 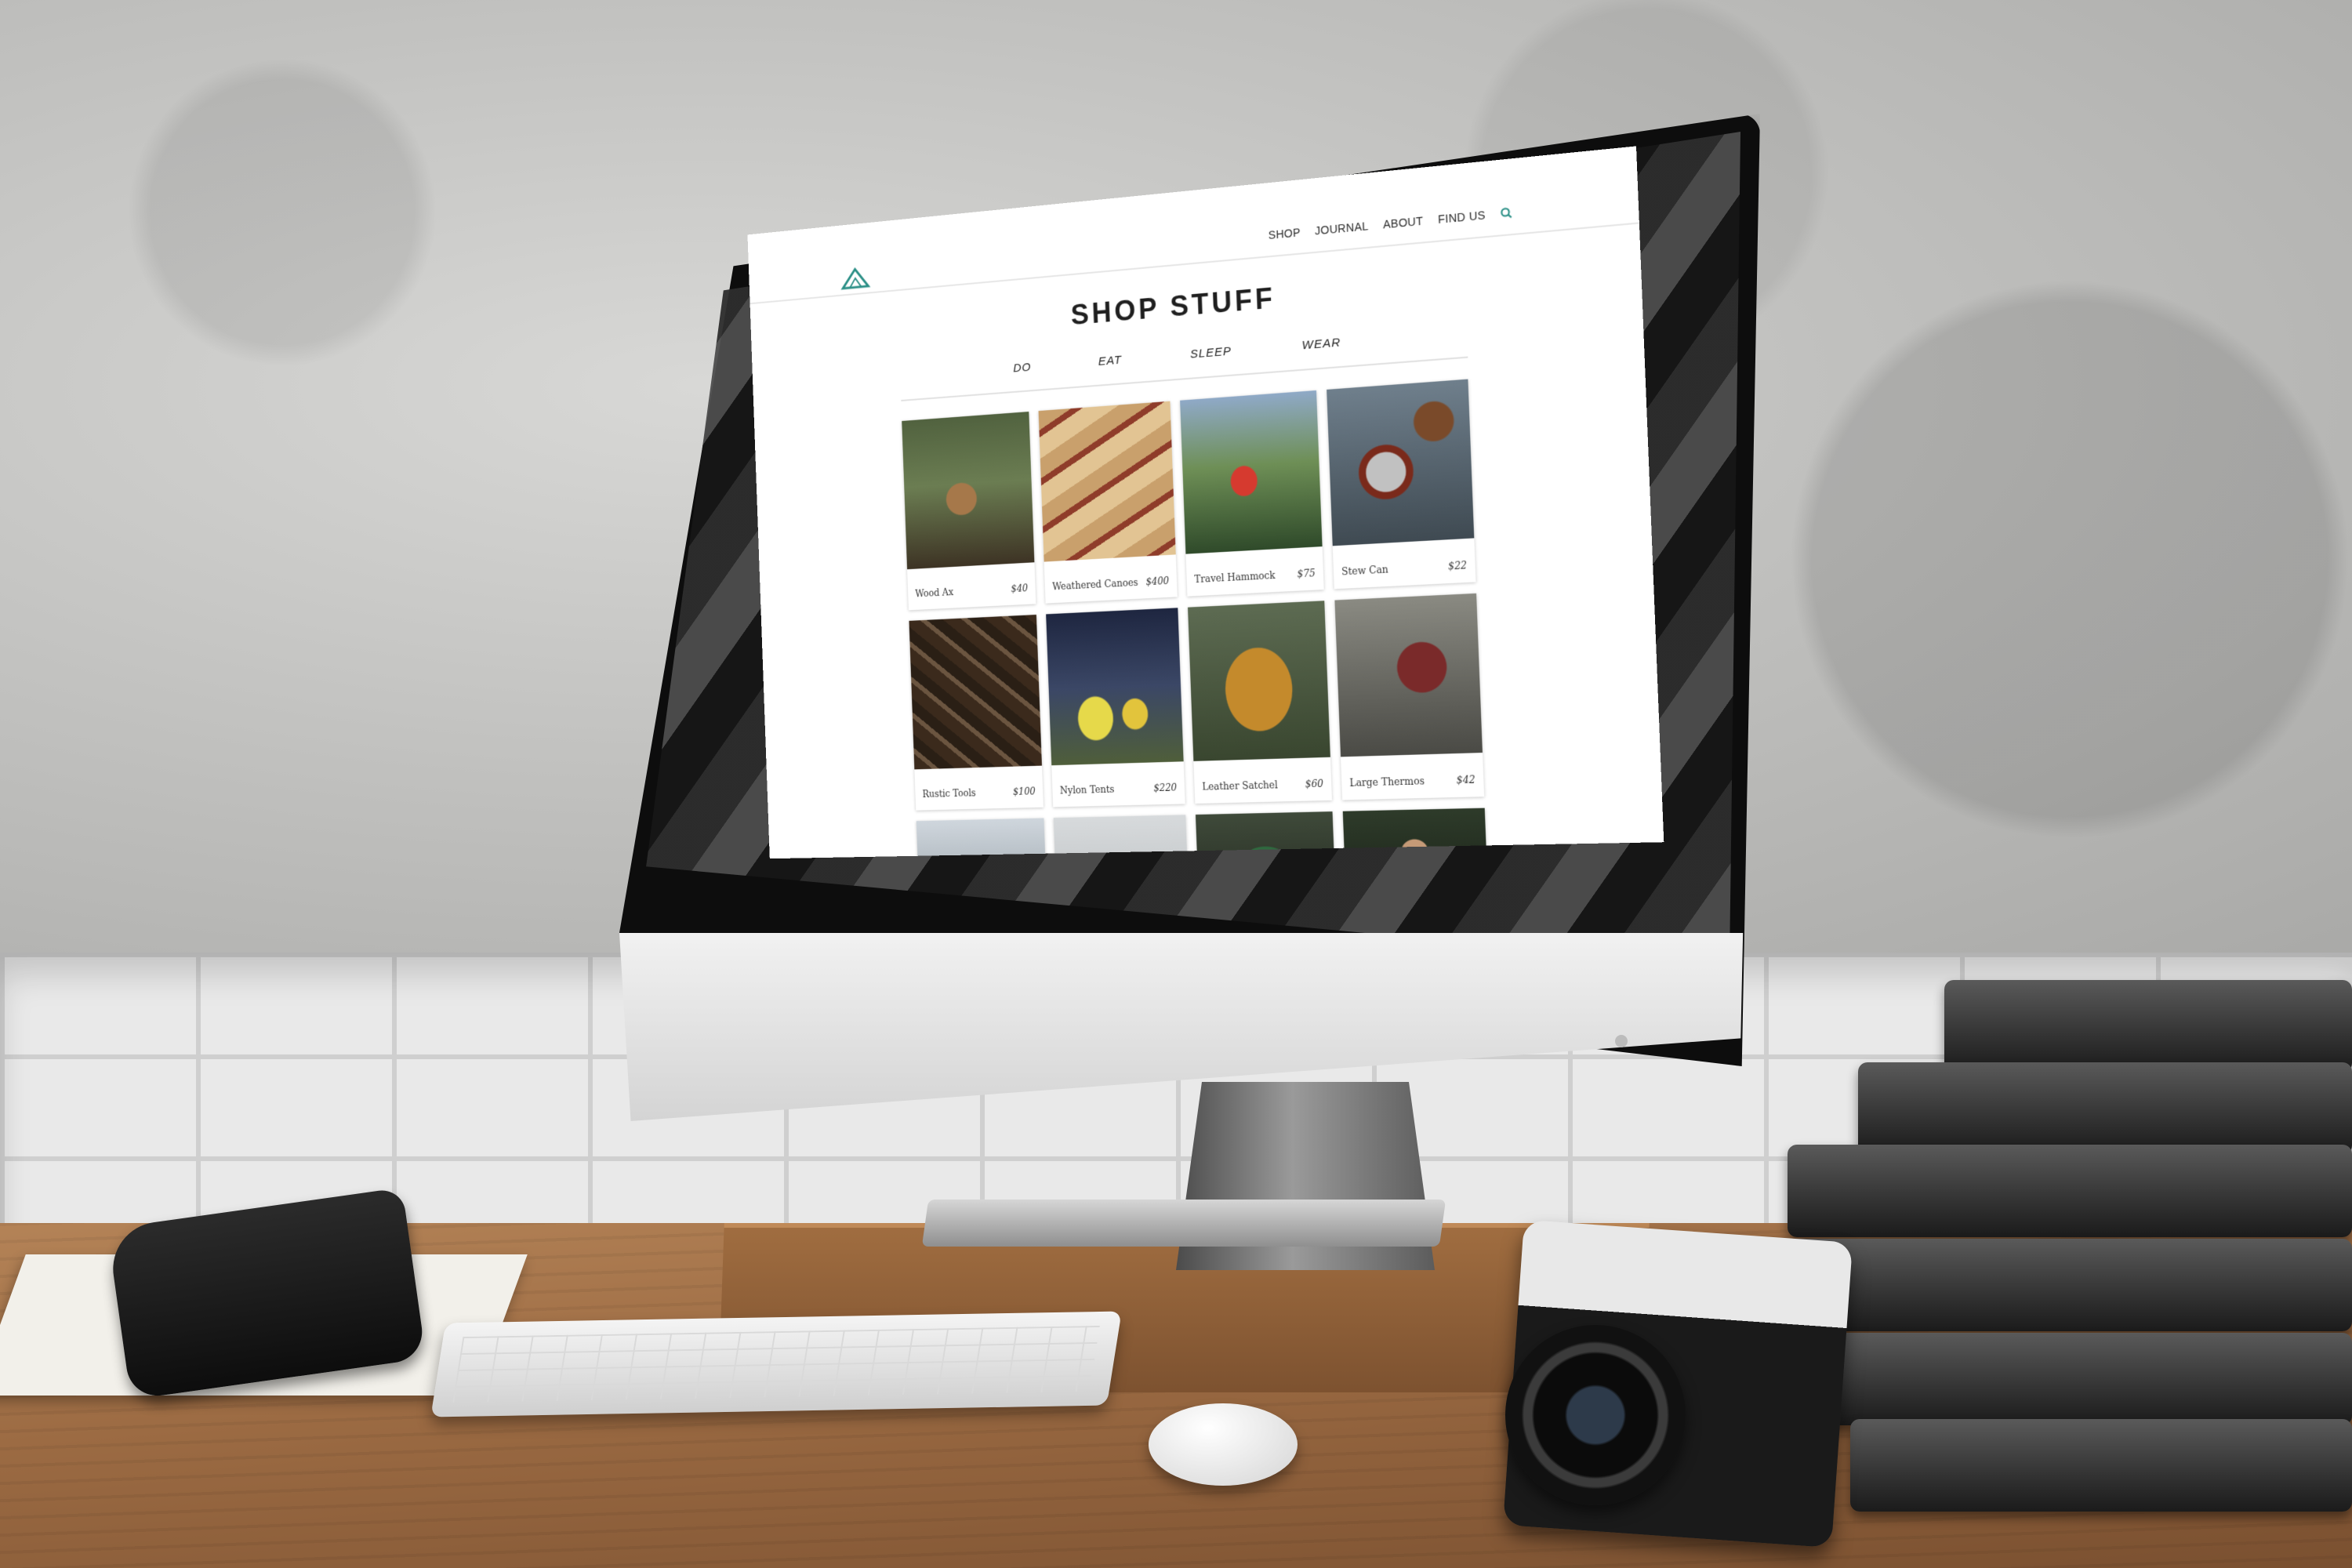 I want to click on product-name: Rustic Tools, so click(x=949, y=793).